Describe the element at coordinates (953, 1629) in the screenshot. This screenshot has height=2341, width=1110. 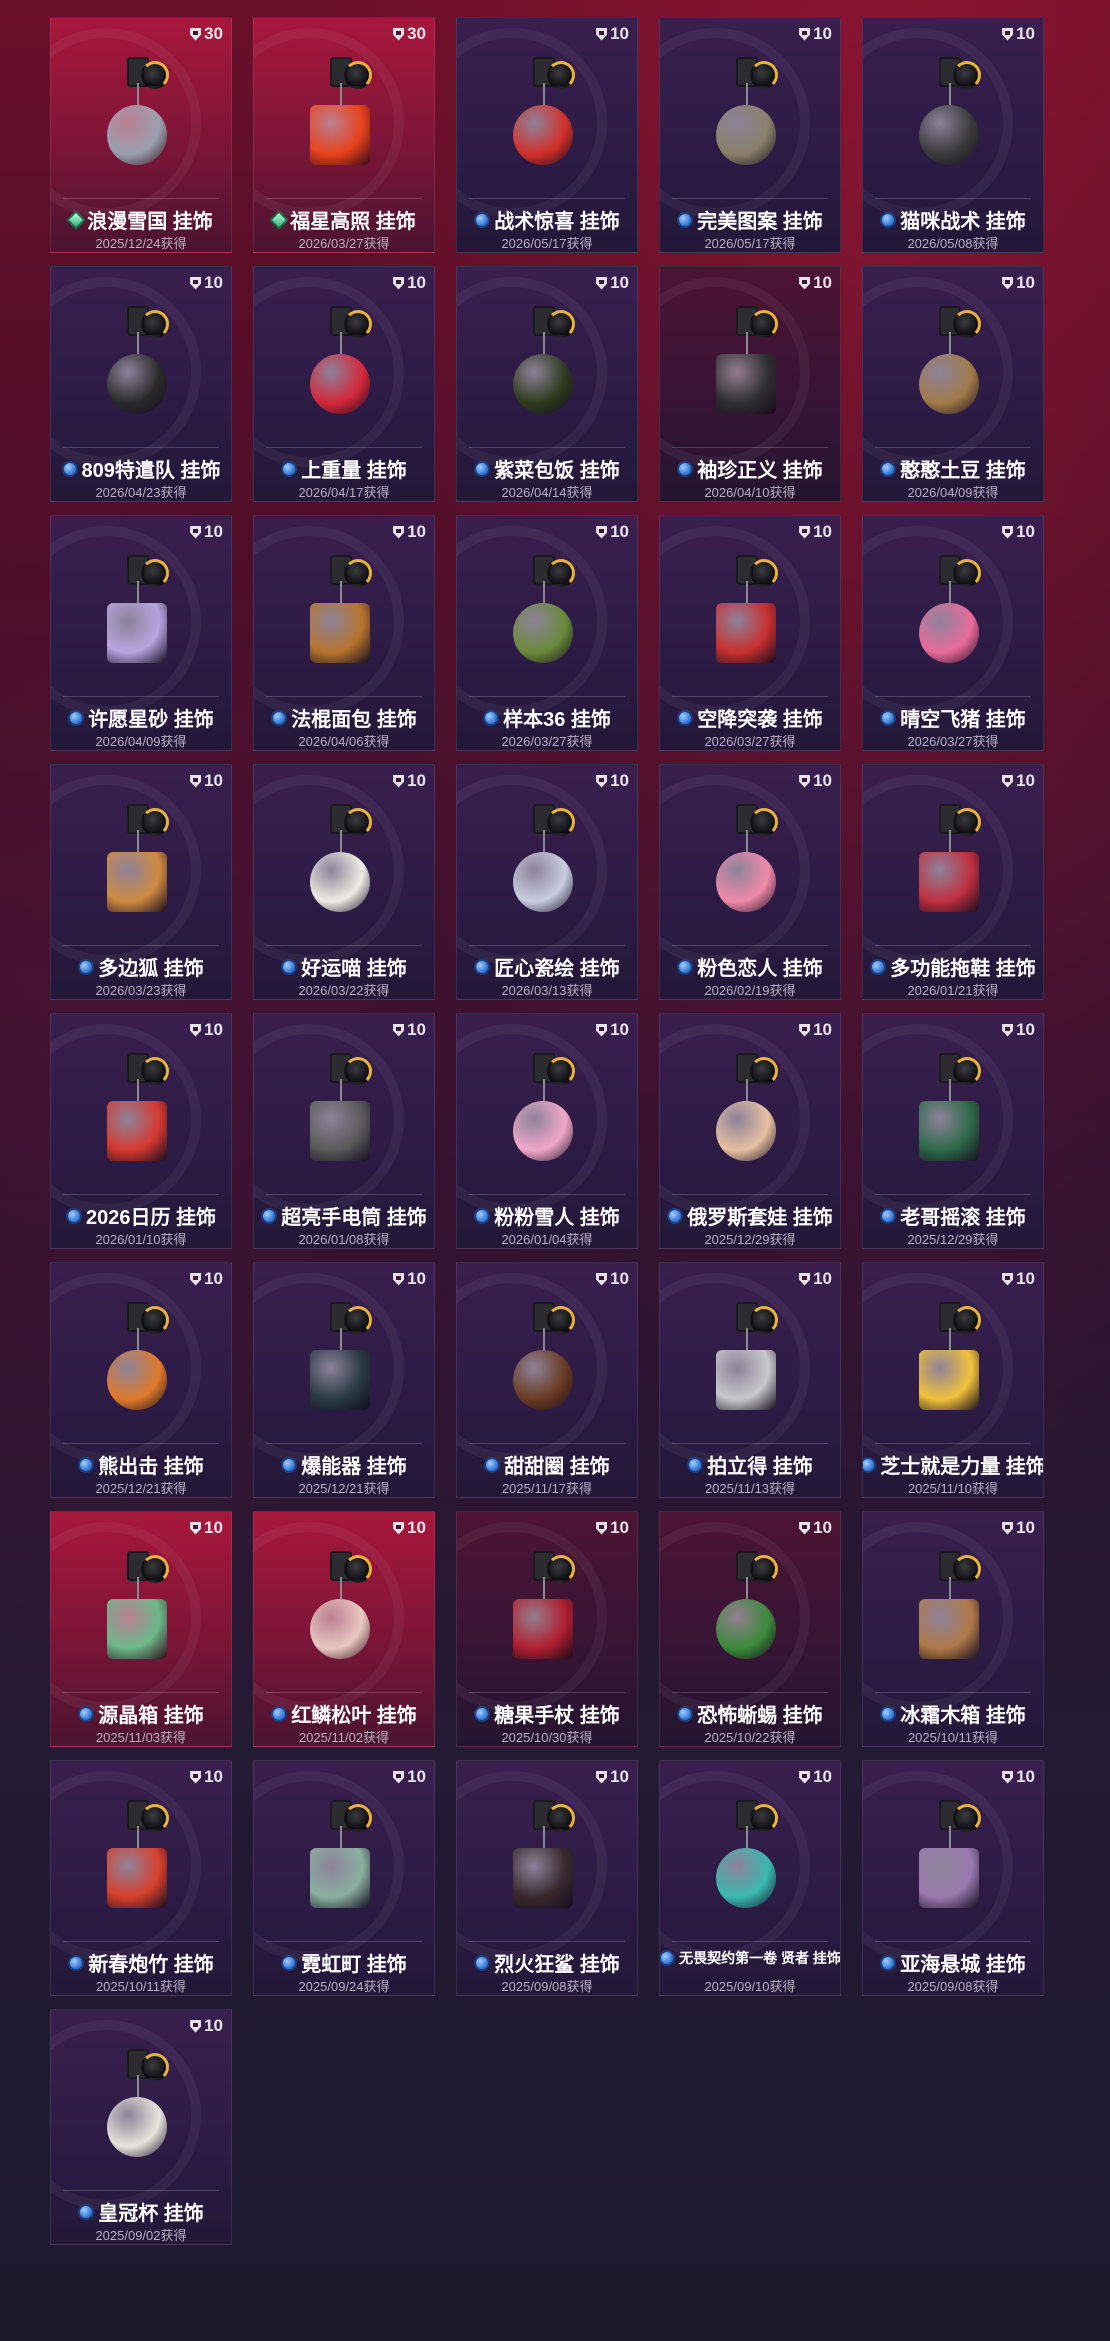
I see `charm-card: 10 冰霜木箱 挂饰 2025/10/11获得` at that location.